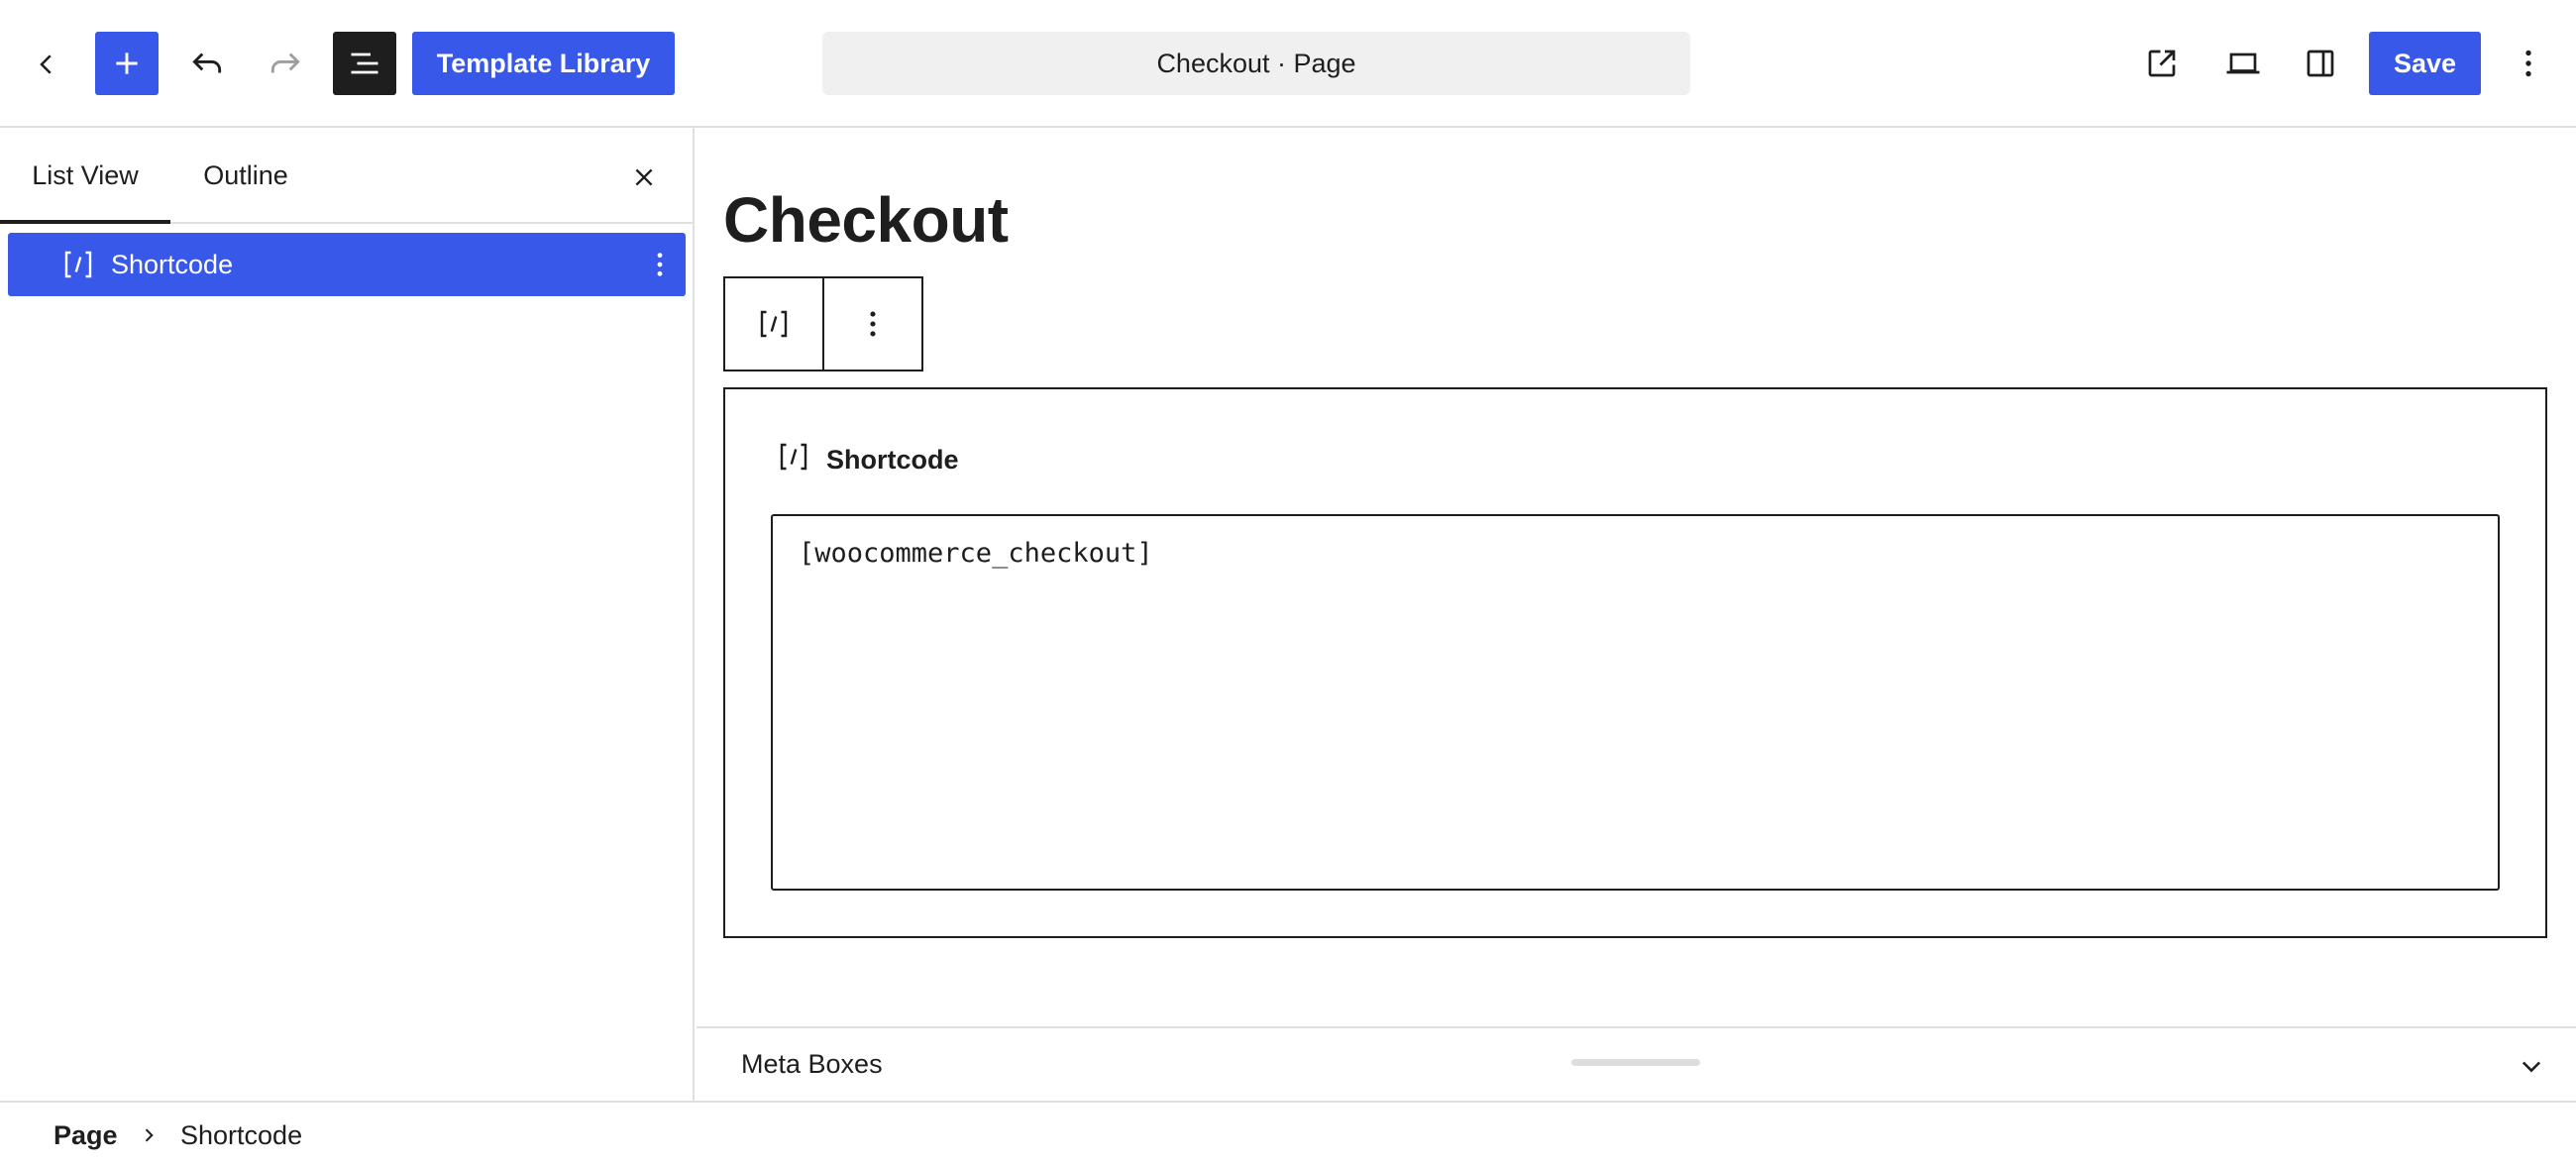 This screenshot has width=2576, height=1165. What do you see at coordinates (149, 1135) in the screenshot?
I see `chevron-right-icon` at bounding box center [149, 1135].